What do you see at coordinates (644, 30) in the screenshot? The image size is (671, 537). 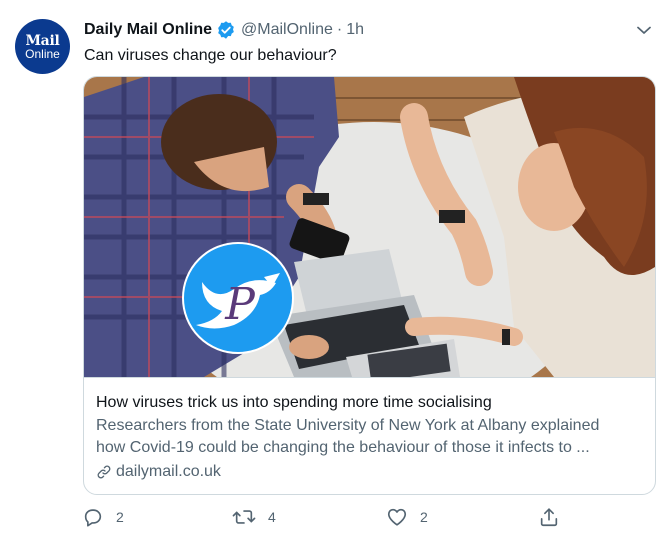 I see `more-options-chevron-icon` at bounding box center [644, 30].